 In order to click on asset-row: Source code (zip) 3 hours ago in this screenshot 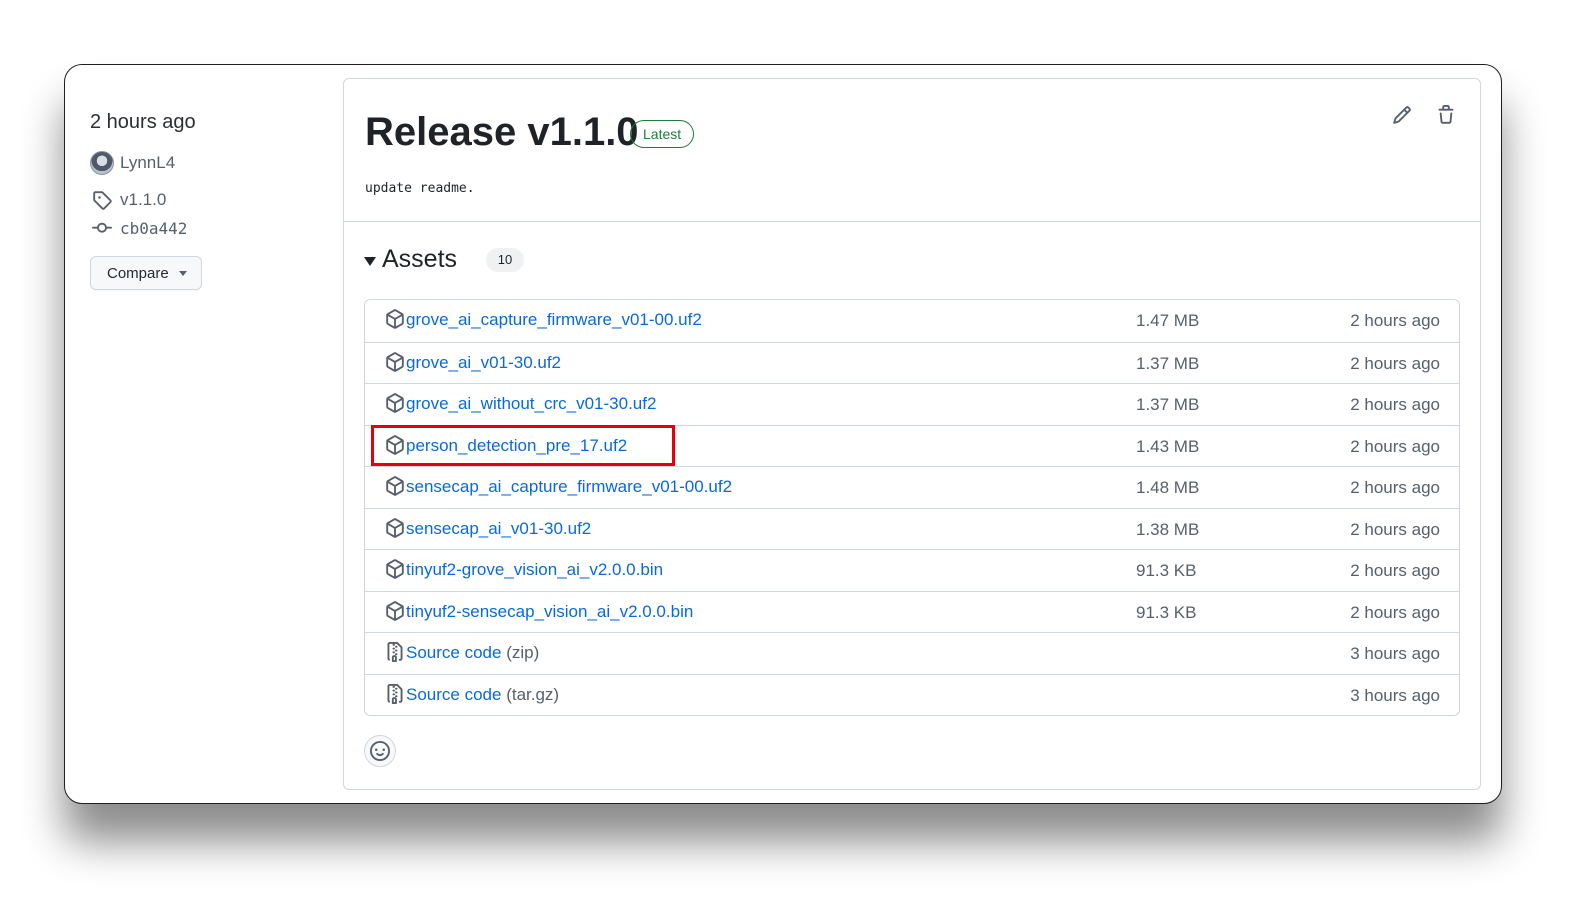, I will do `click(912, 653)`.